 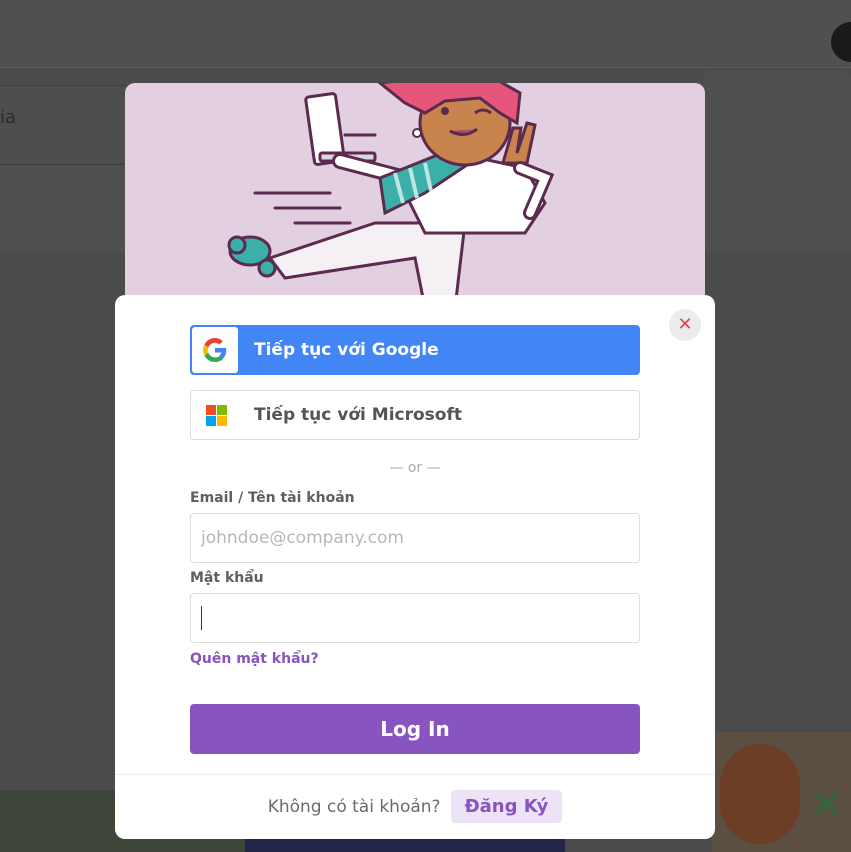 What do you see at coordinates (216, 415) in the screenshot?
I see `microsoft-logo-icon` at bounding box center [216, 415].